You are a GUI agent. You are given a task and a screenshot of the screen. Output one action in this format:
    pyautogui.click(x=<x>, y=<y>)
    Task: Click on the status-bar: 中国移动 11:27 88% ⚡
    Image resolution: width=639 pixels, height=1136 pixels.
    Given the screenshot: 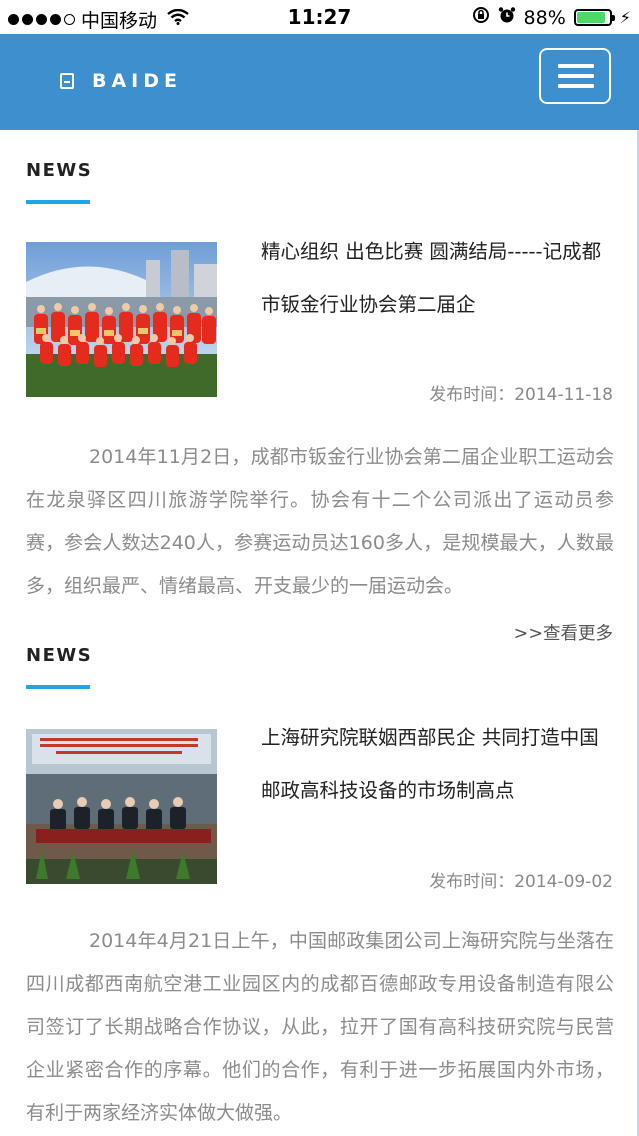 What is the action you would take?
    pyautogui.click(x=319, y=17)
    